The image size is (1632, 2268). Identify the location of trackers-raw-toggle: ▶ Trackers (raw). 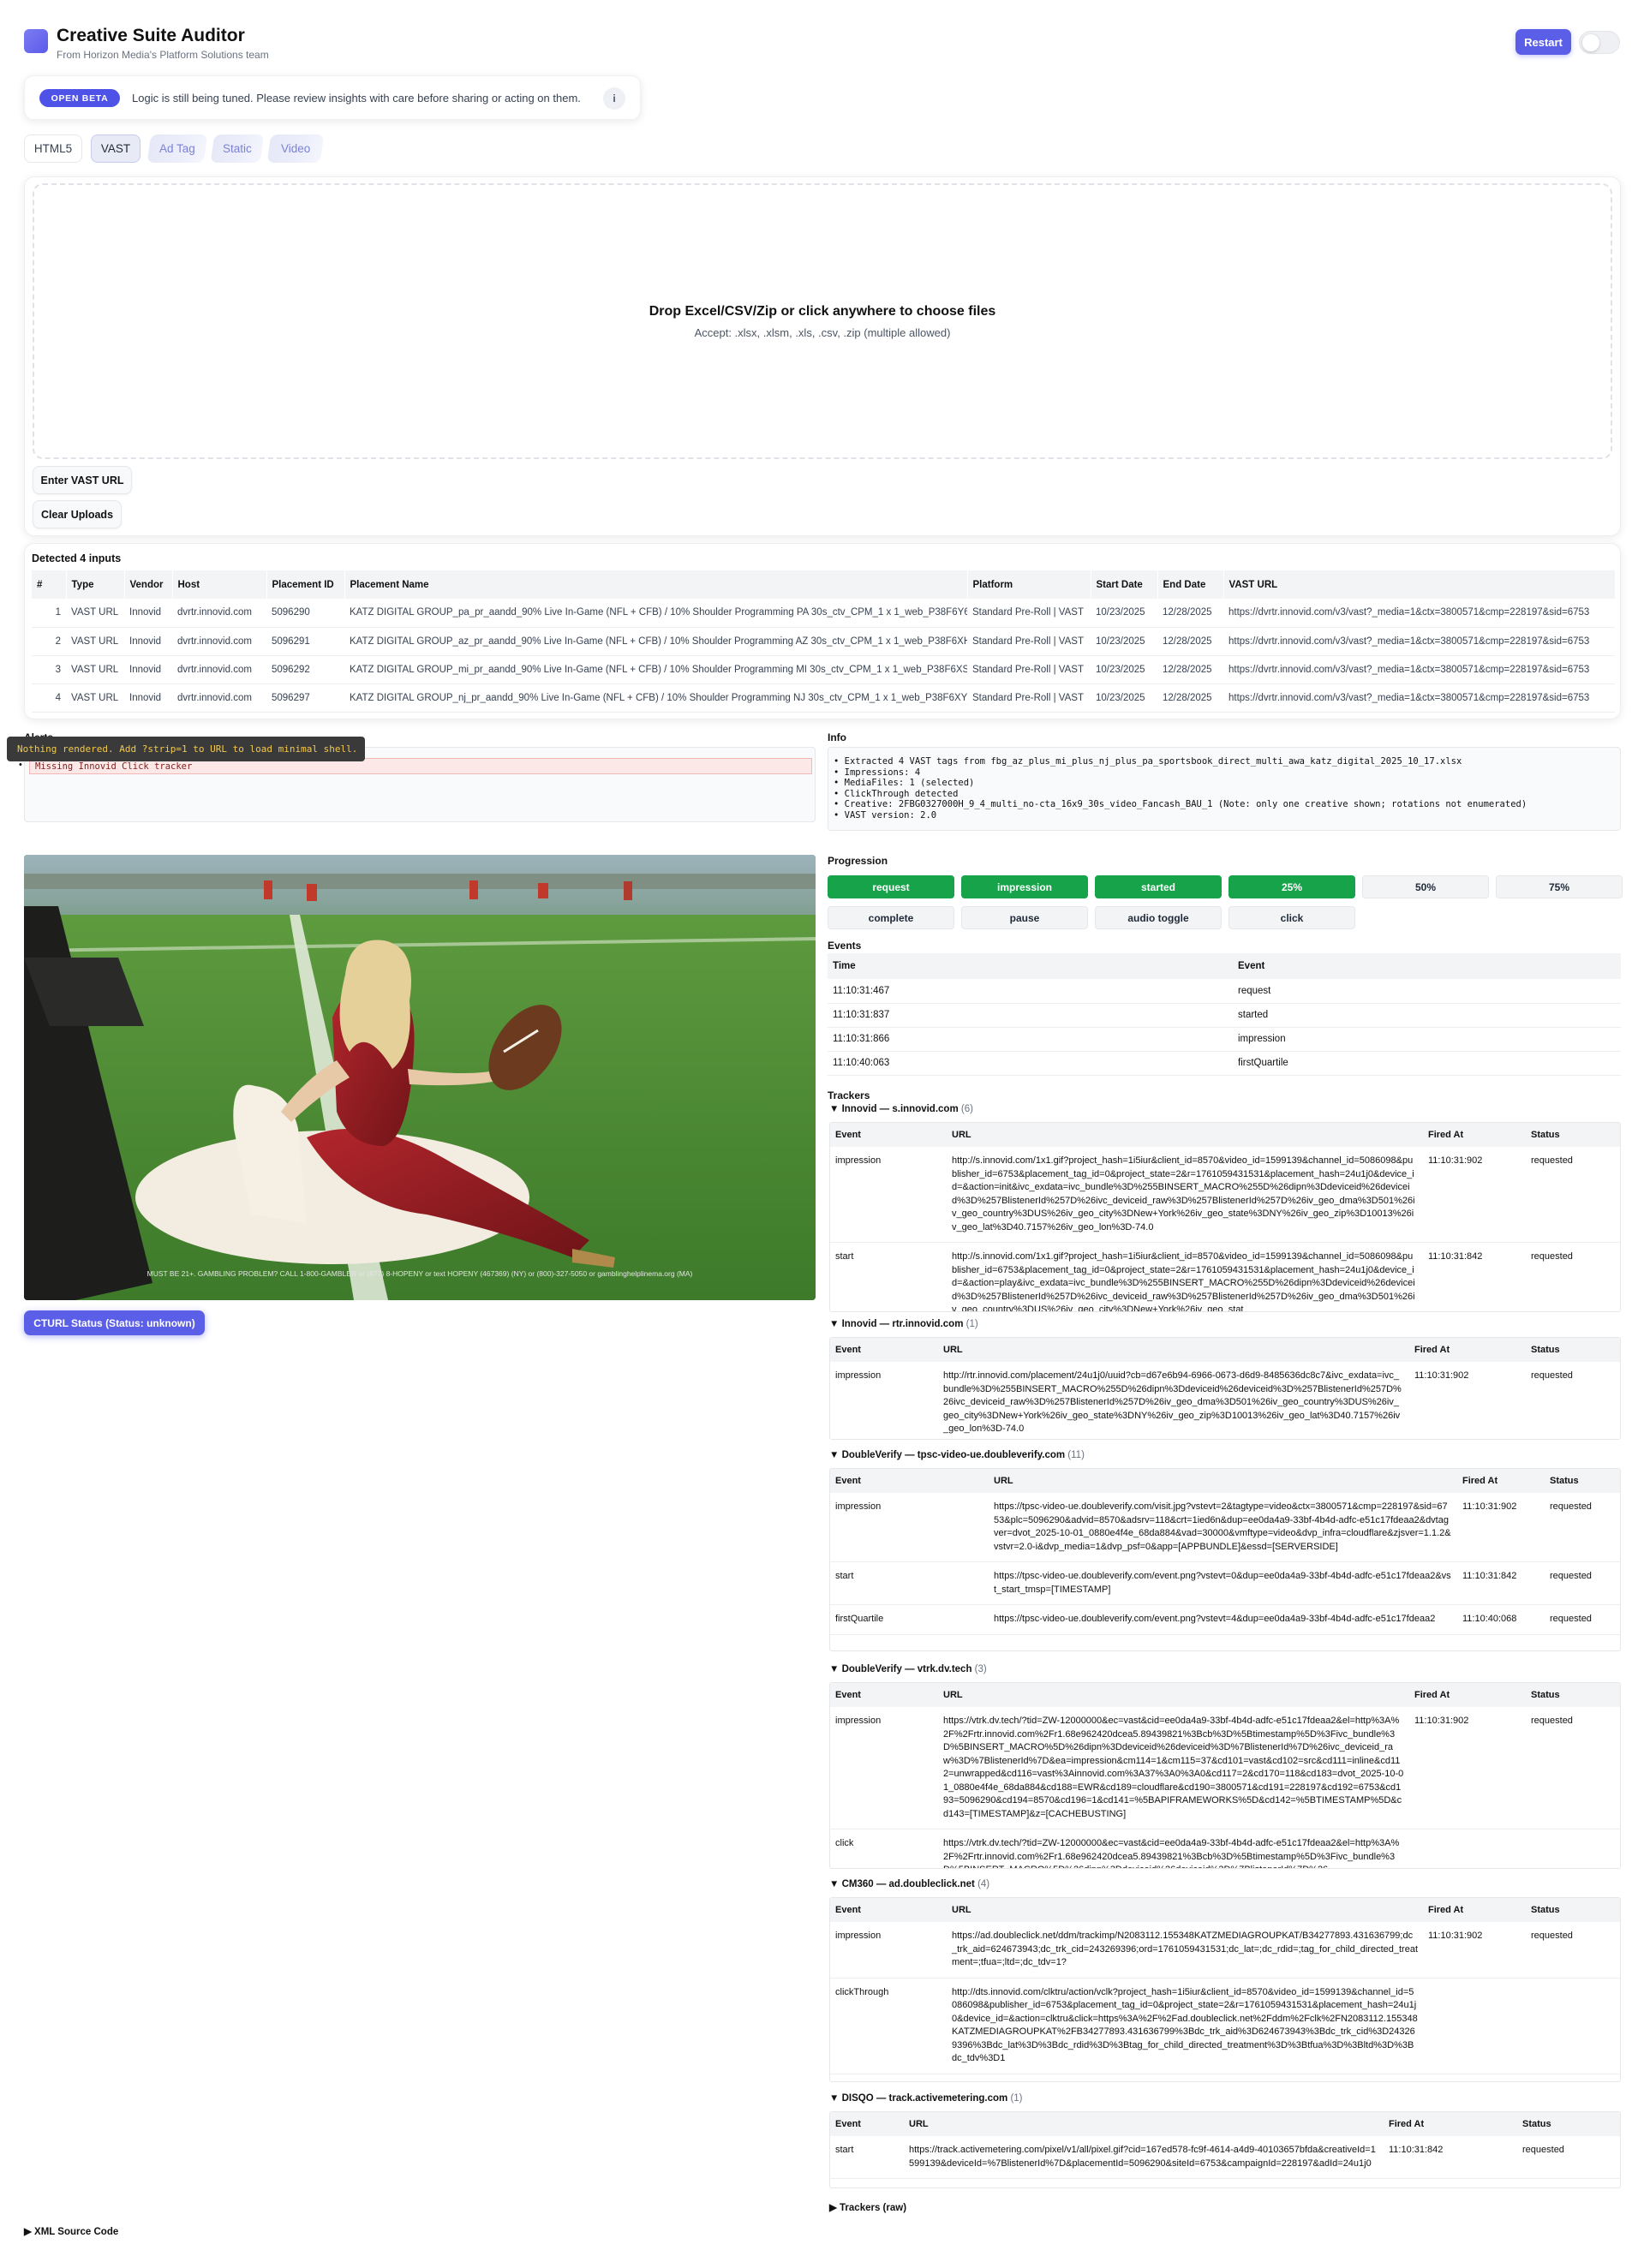
(867, 2207).